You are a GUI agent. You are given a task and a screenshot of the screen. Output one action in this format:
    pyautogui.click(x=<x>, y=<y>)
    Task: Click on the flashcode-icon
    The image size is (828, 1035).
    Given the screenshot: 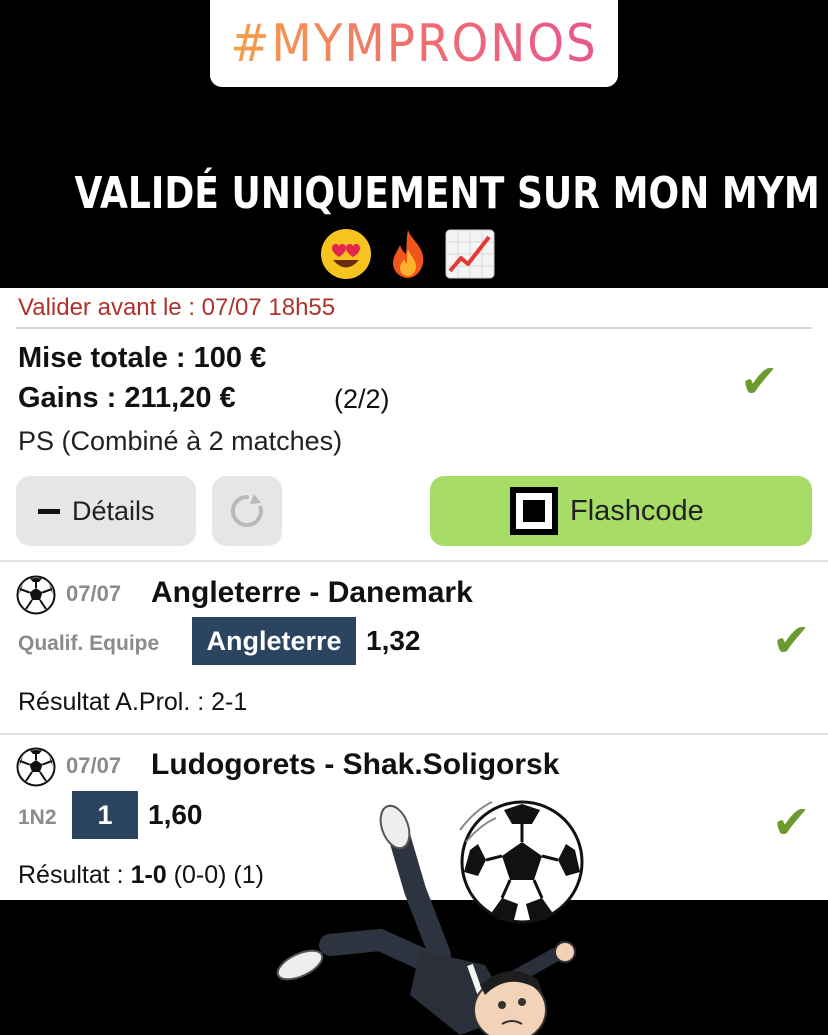 What is the action you would take?
    pyautogui.click(x=534, y=511)
    